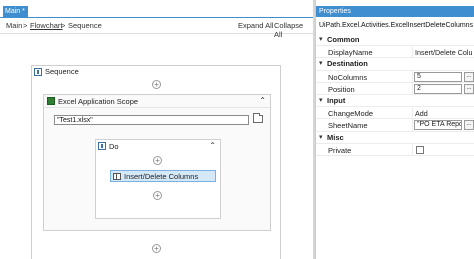 This screenshot has width=474, height=259. What do you see at coordinates (395, 64) in the screenshot?
I see `category-destination: ▾ Destination` at bounding box center [395, 64].